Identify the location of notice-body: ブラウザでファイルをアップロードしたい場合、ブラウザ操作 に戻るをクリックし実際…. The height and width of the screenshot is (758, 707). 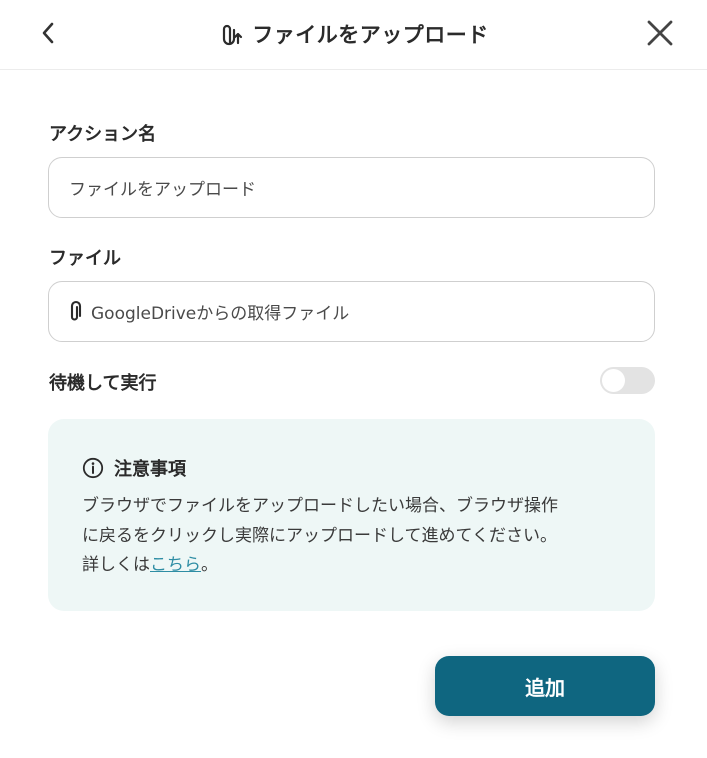
(357, 536).